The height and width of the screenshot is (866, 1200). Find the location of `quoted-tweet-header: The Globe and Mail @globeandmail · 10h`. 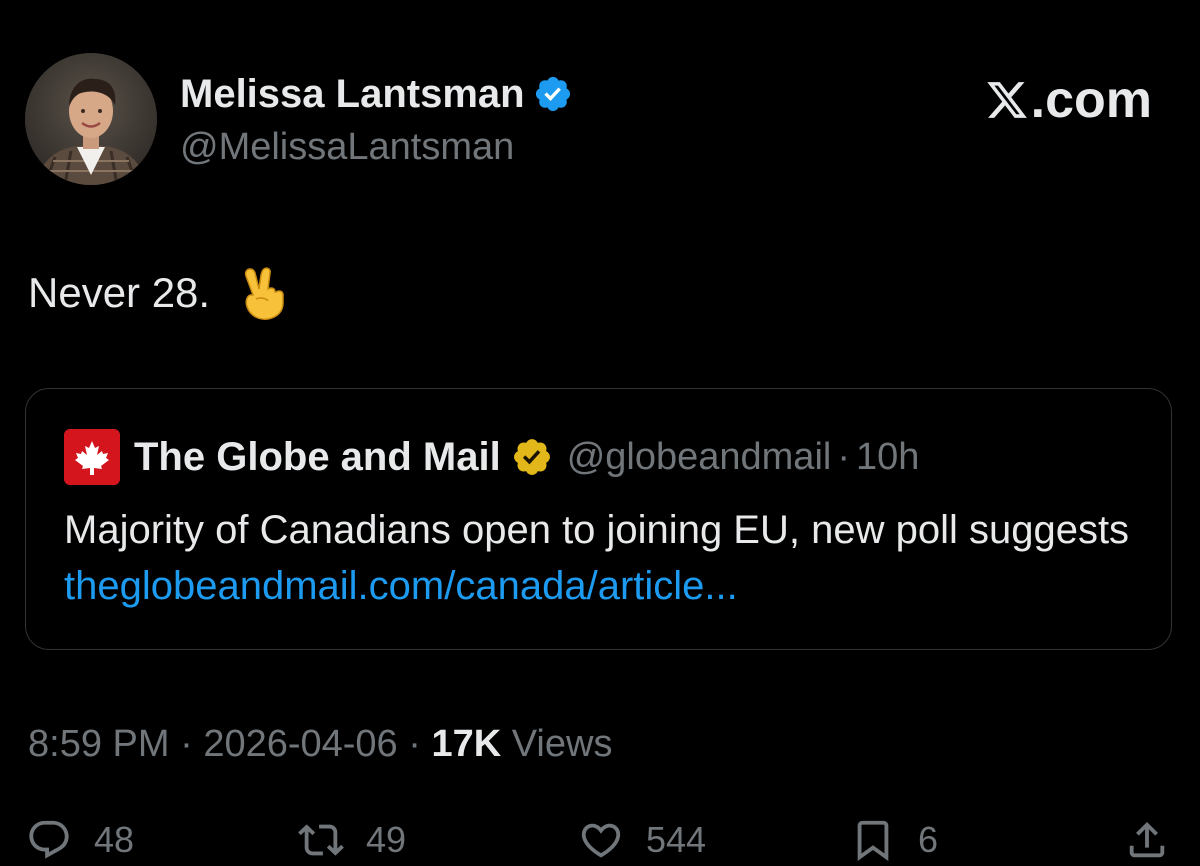

quoted-tweet-header: The Globe and Mail @globeandmail · 10h is located at coordinates (526, 457).